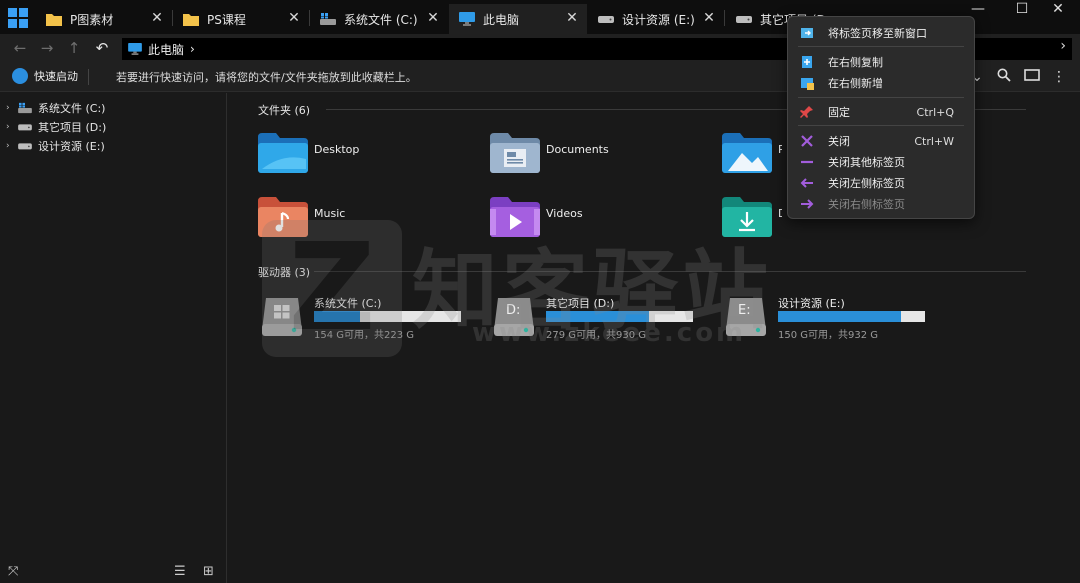  Describe the element at coordinates (364, 335) in the screenshot. I see `drive-free-space: 154 G可用，共223 G` at that location.